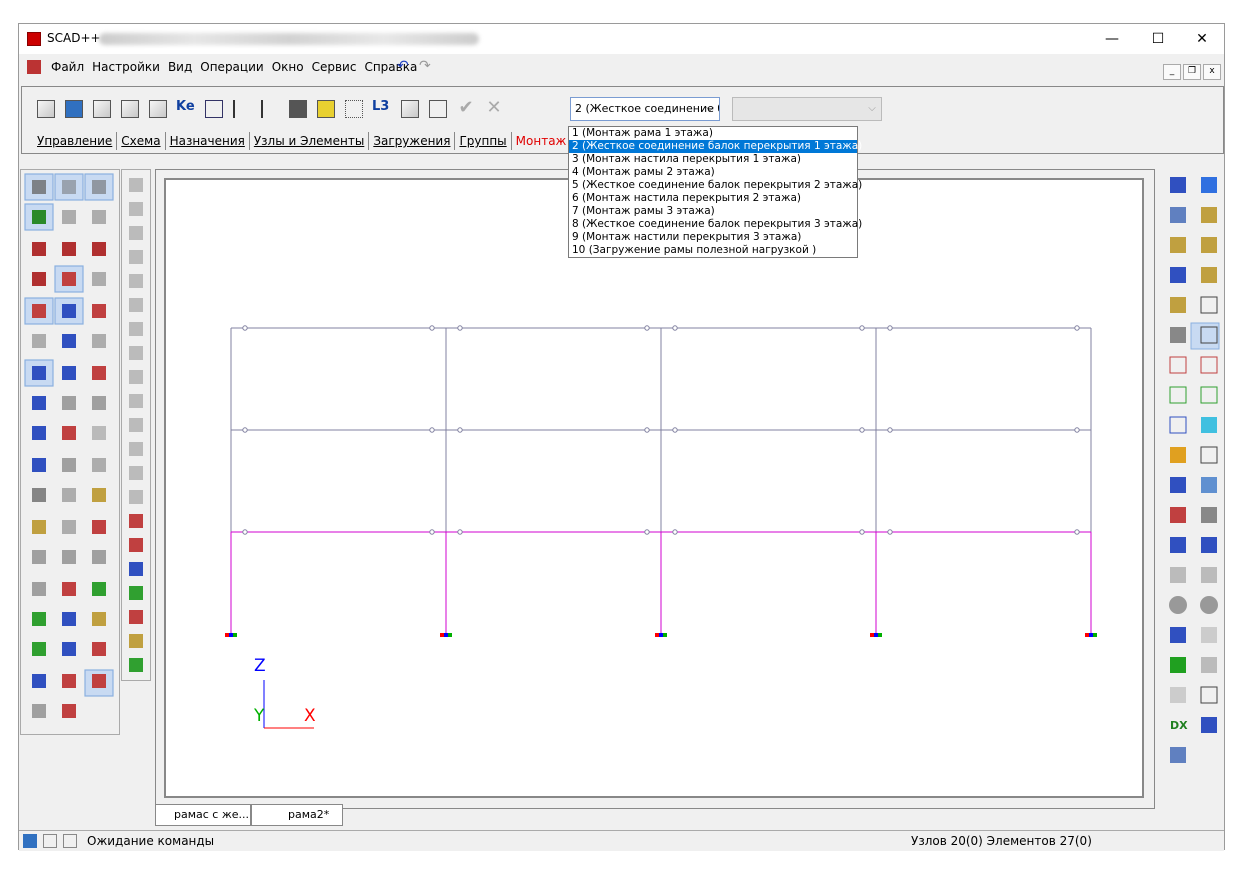 The image size is (1243, 869). I want to click on stage-select: 2 (Жесткое соединение б ⌵, so click(645, 109).